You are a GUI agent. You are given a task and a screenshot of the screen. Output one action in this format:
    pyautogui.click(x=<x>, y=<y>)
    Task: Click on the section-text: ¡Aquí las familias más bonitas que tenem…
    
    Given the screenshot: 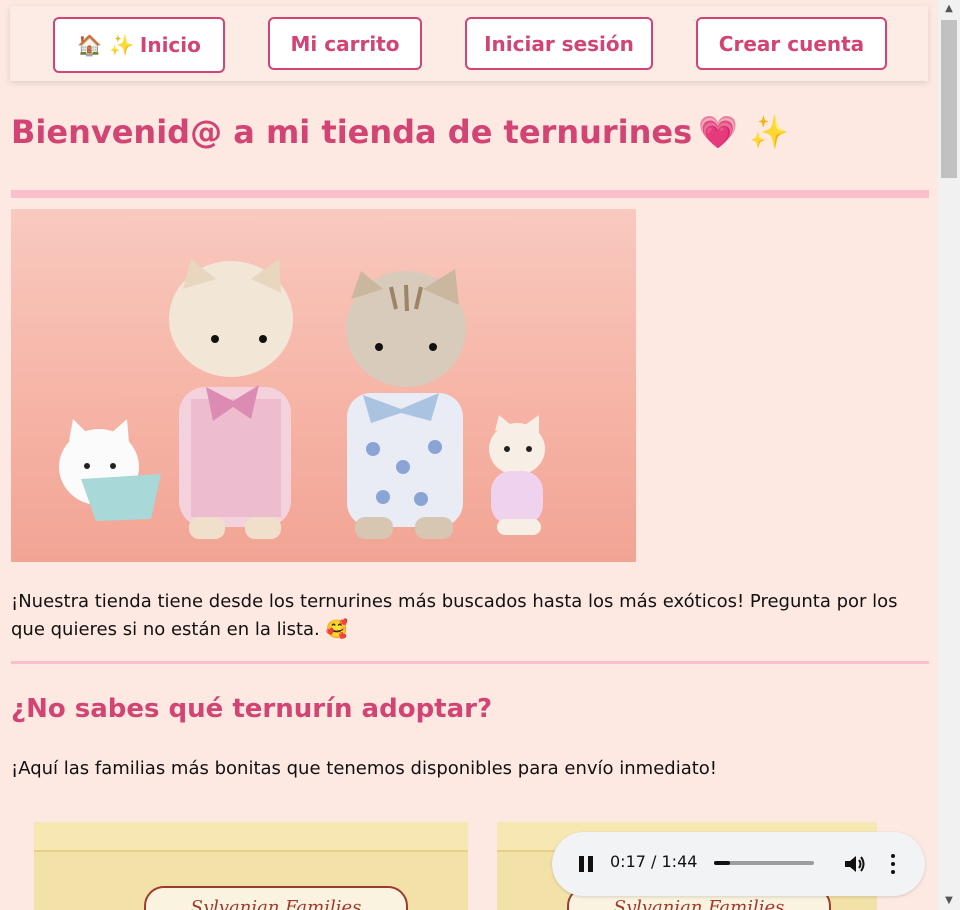 What is the action you would take?
    pyautogui.click(x=364, y=768)
    